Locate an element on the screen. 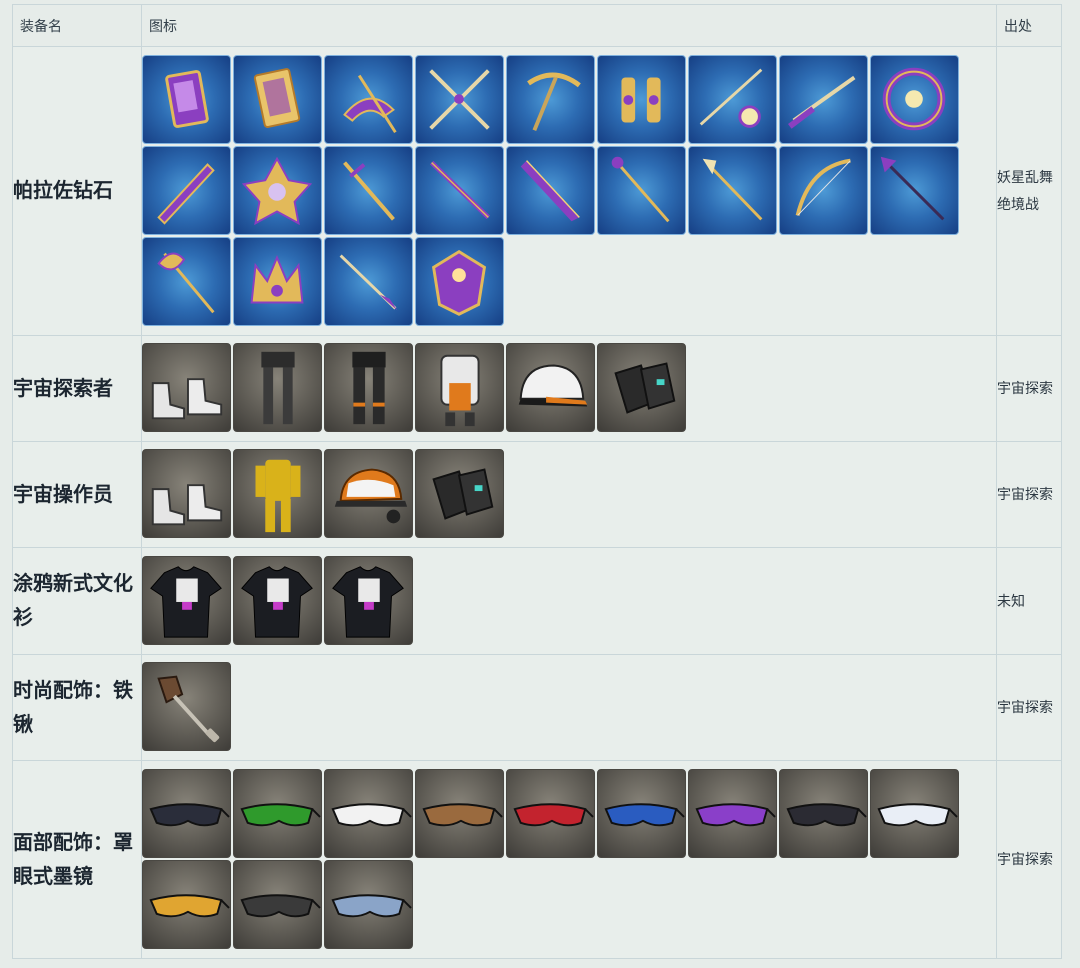  tome-icon is located at coordinates (277, 99).